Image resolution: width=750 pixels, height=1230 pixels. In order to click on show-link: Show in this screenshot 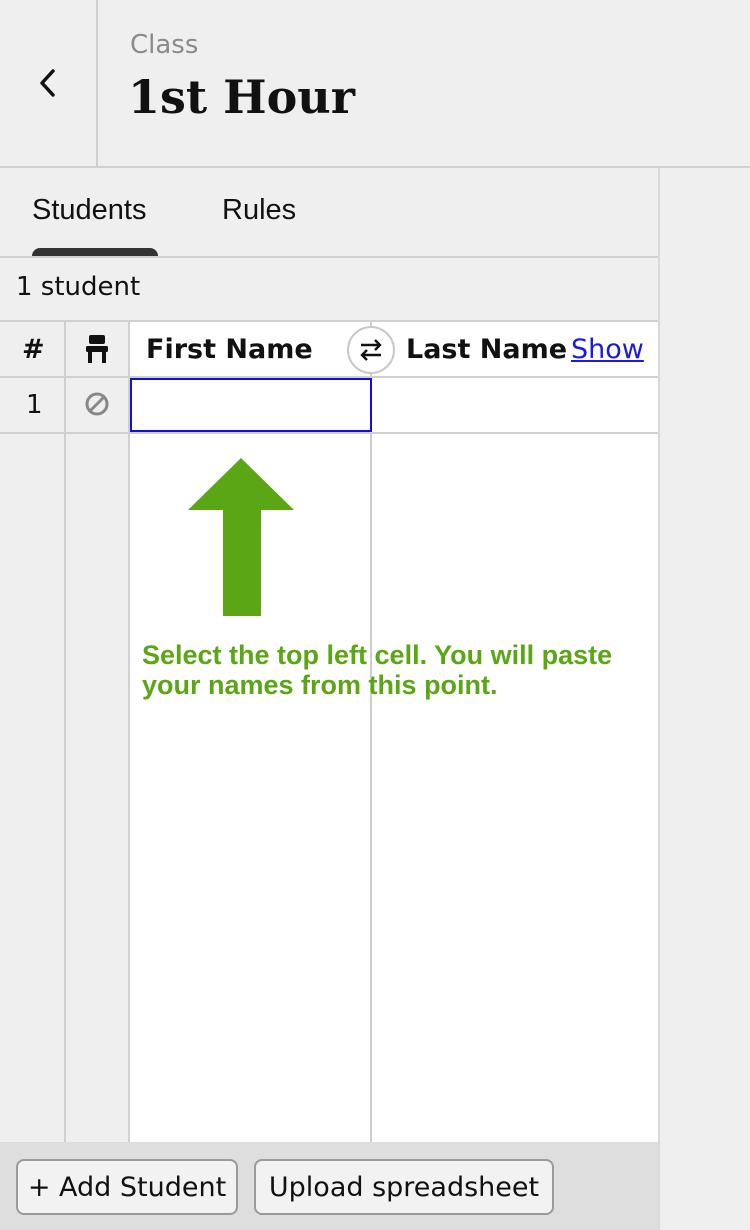, I will do `click(607, 349)`.